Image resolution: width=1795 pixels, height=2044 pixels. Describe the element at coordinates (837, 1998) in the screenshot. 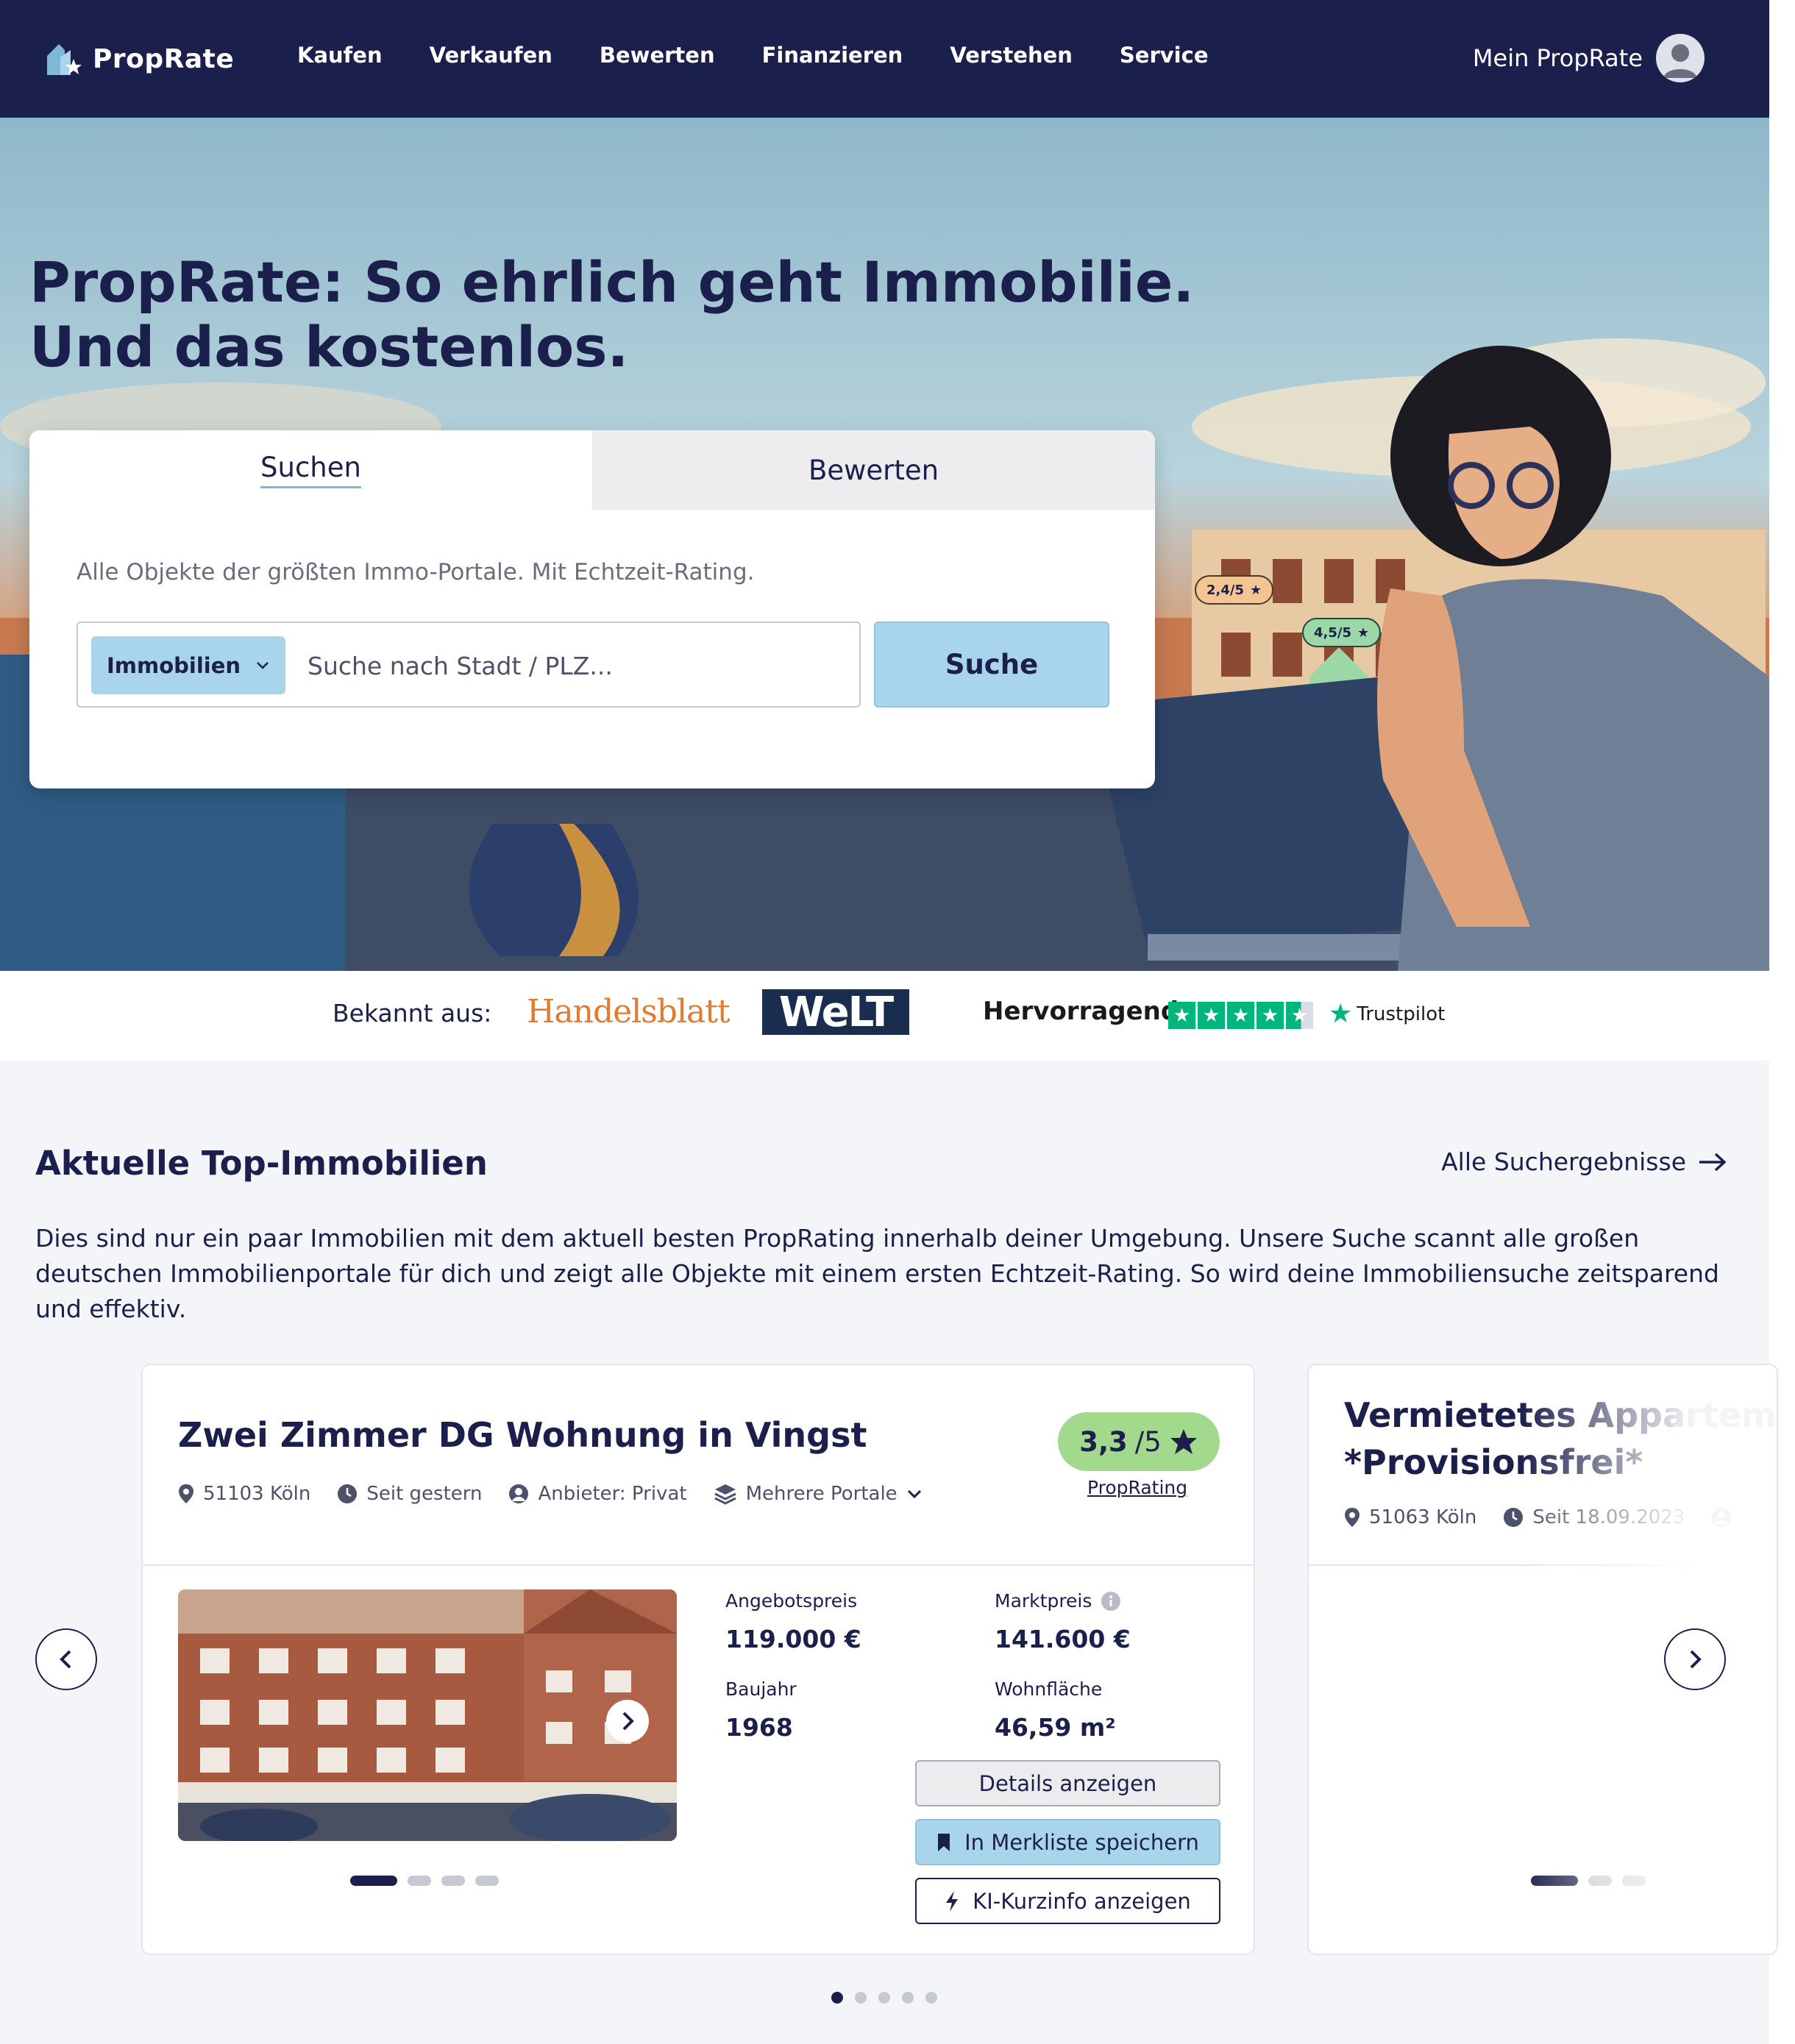

I see `carousel-dot-active` at that location.